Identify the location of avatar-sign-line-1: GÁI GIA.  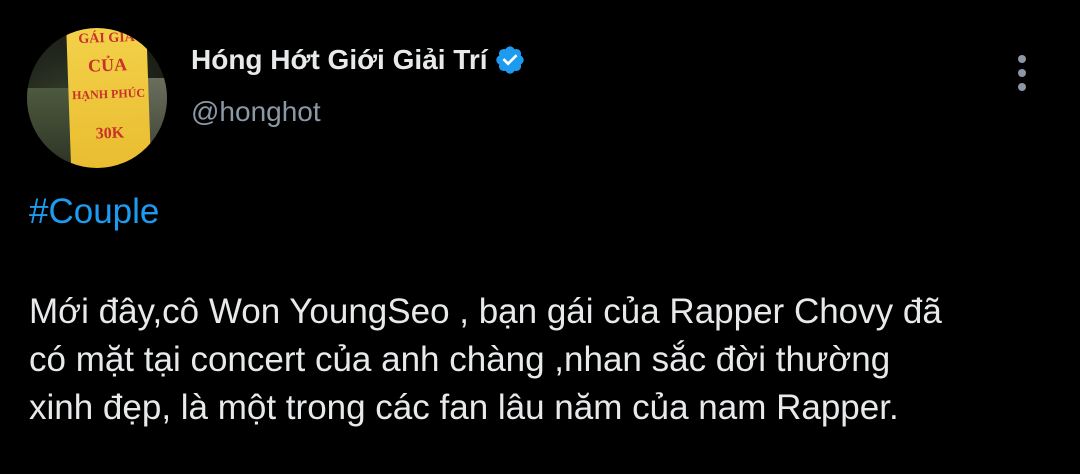
(107, 39).